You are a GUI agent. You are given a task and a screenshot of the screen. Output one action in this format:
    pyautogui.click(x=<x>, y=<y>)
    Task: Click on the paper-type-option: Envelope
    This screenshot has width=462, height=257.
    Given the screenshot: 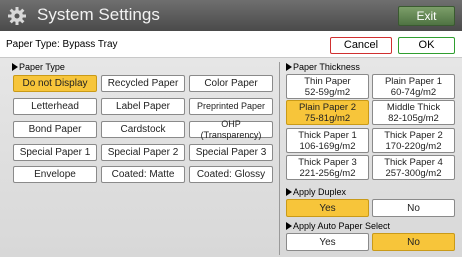 What is the action you would take?
    pyautogui.click(x=55, y=174)
    